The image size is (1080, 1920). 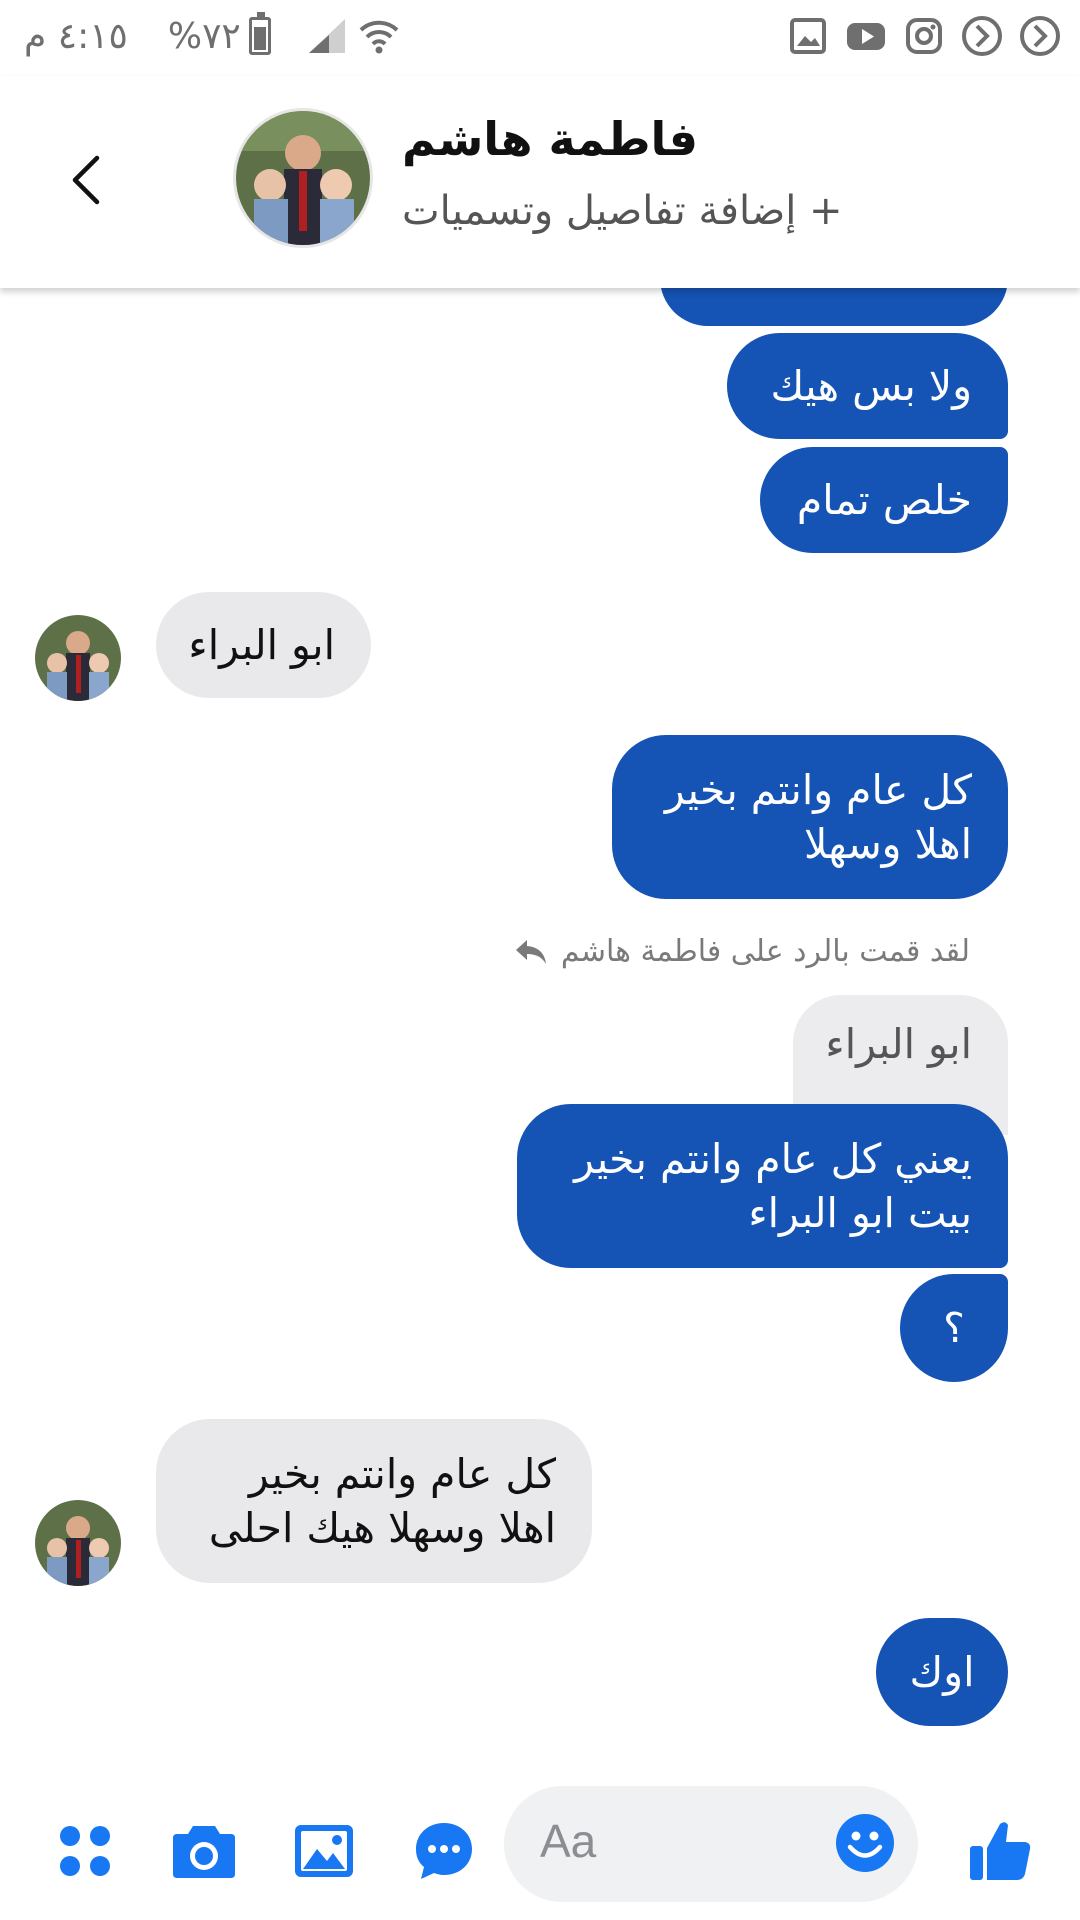 I want to click on back-button, so click(x=86, y=180).